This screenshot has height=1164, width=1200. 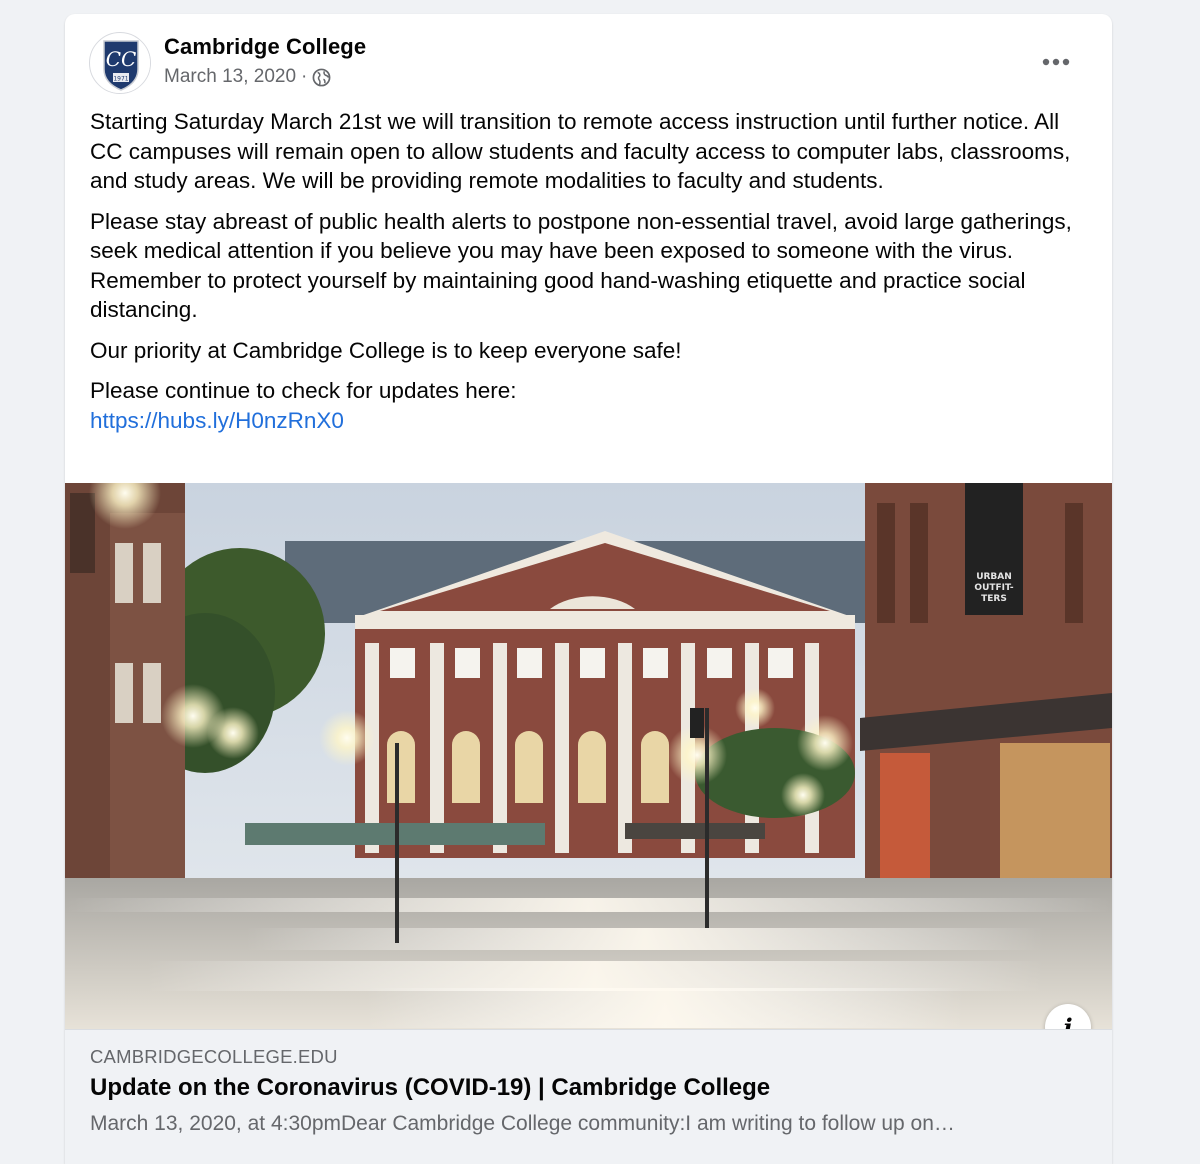 I want to click on store-sign-line: TERS, so click(x=994, y=599).